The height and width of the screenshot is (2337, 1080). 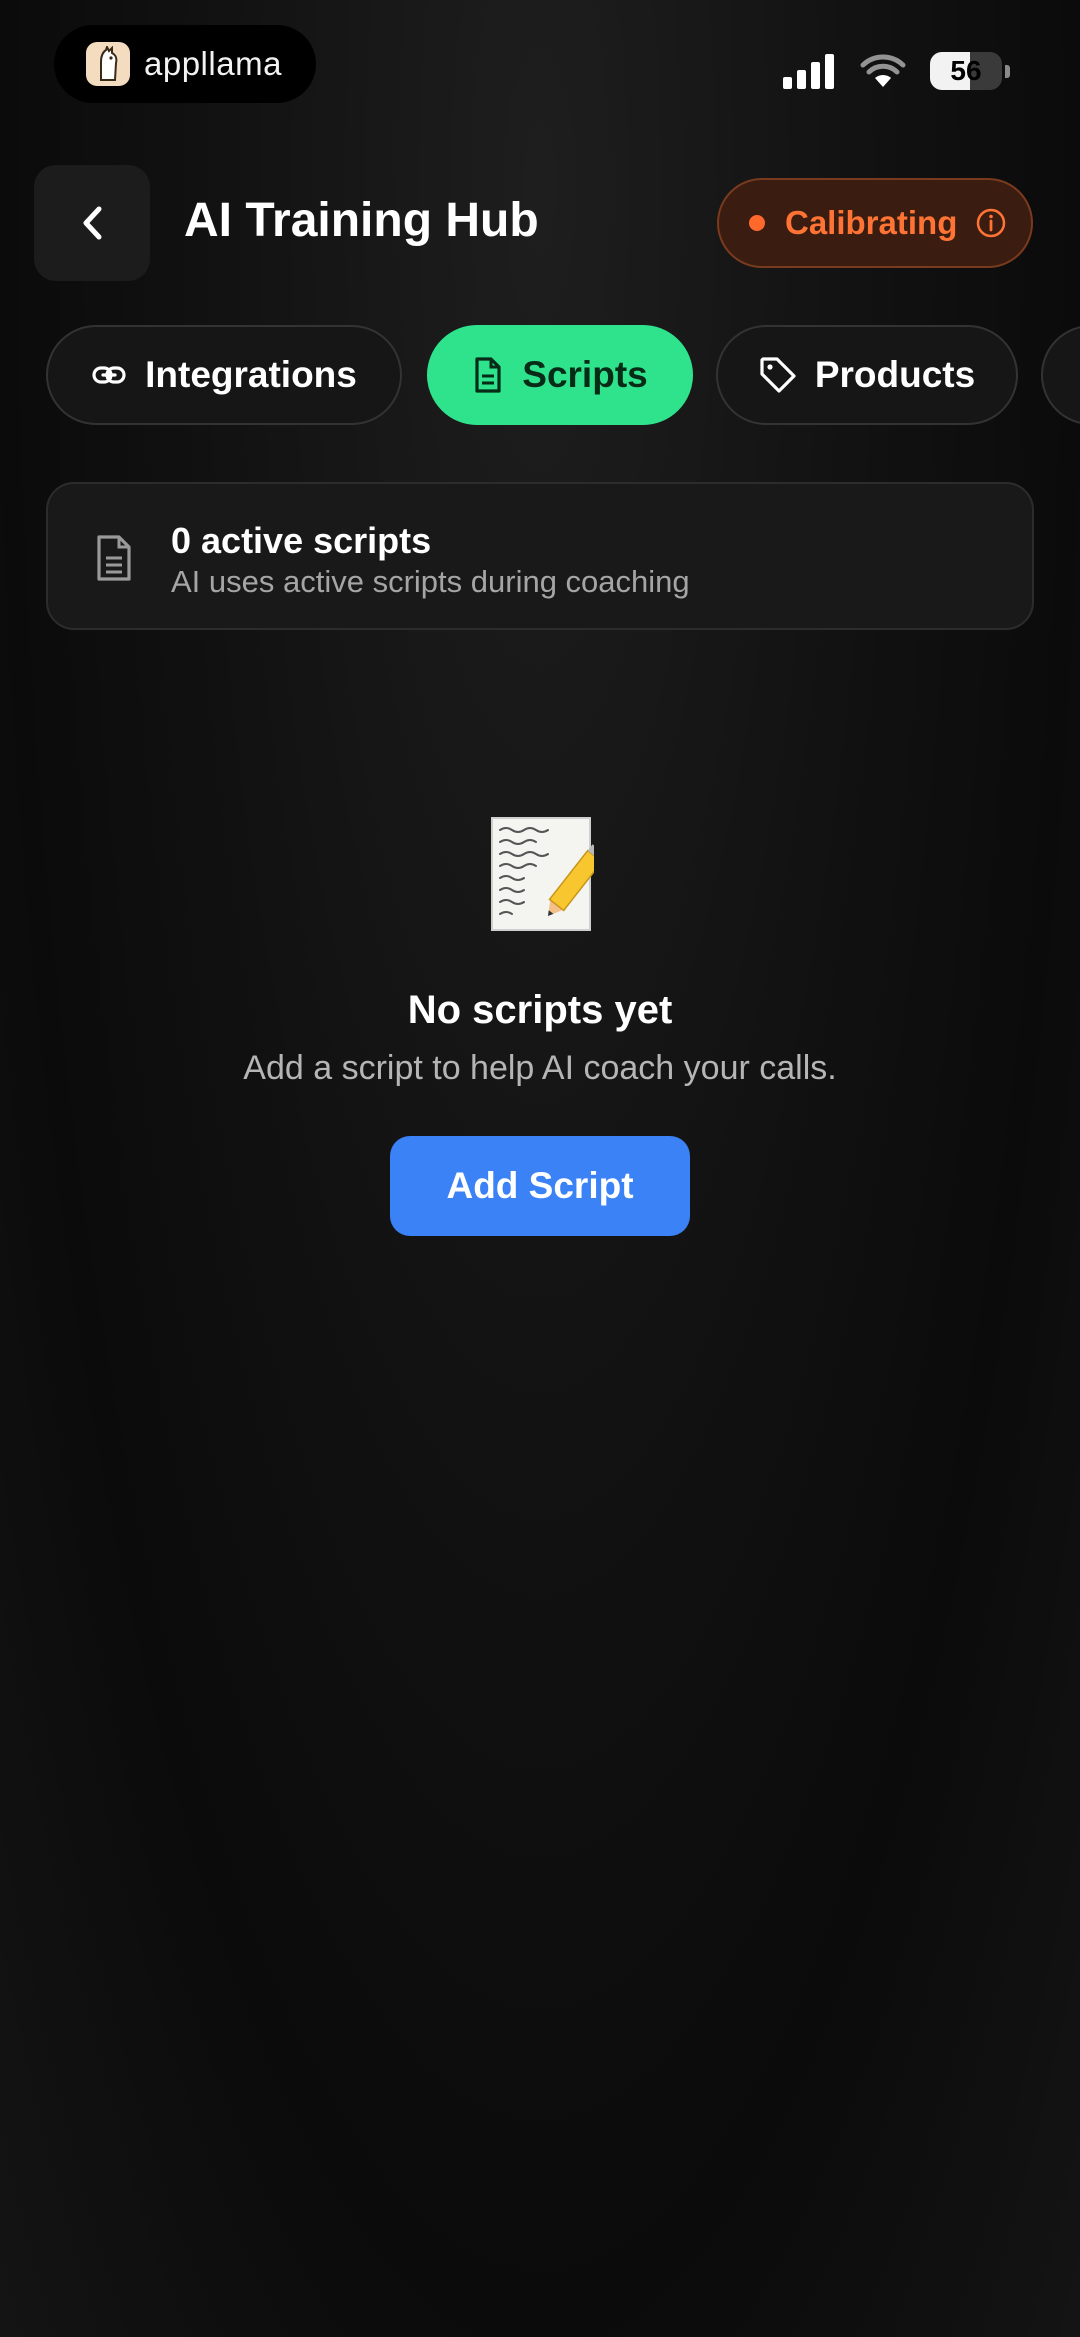 I want to click on calibrating-status-chip: Calibrating, so click(x=875, y=223).